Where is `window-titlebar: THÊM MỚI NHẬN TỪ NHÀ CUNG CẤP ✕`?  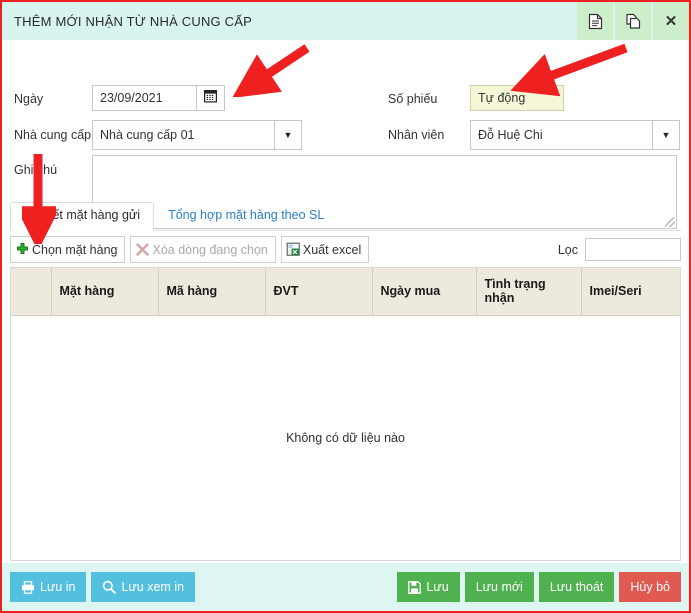 window-titlebar: THÊM MỚI NHẬN TỪ NHÀ CUNG CẤP ✕ is located at coordinates (345, 21).